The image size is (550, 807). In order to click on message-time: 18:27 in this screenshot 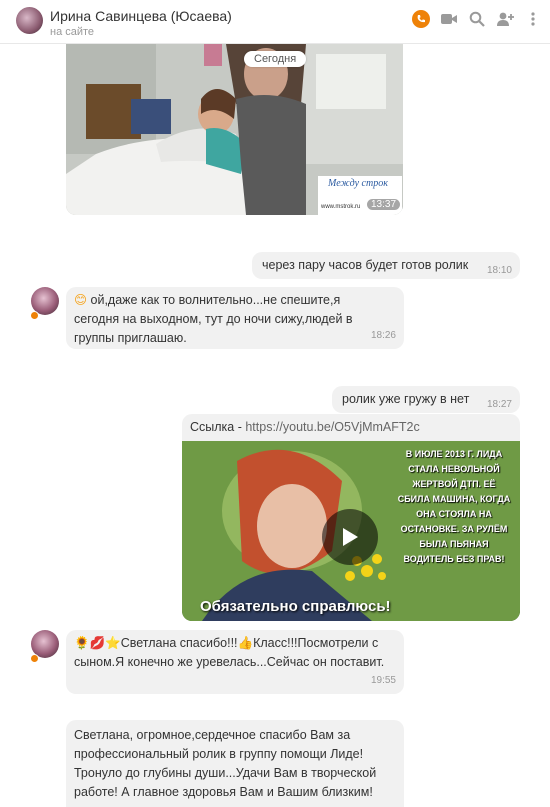, I will do `click(499, 404)`.